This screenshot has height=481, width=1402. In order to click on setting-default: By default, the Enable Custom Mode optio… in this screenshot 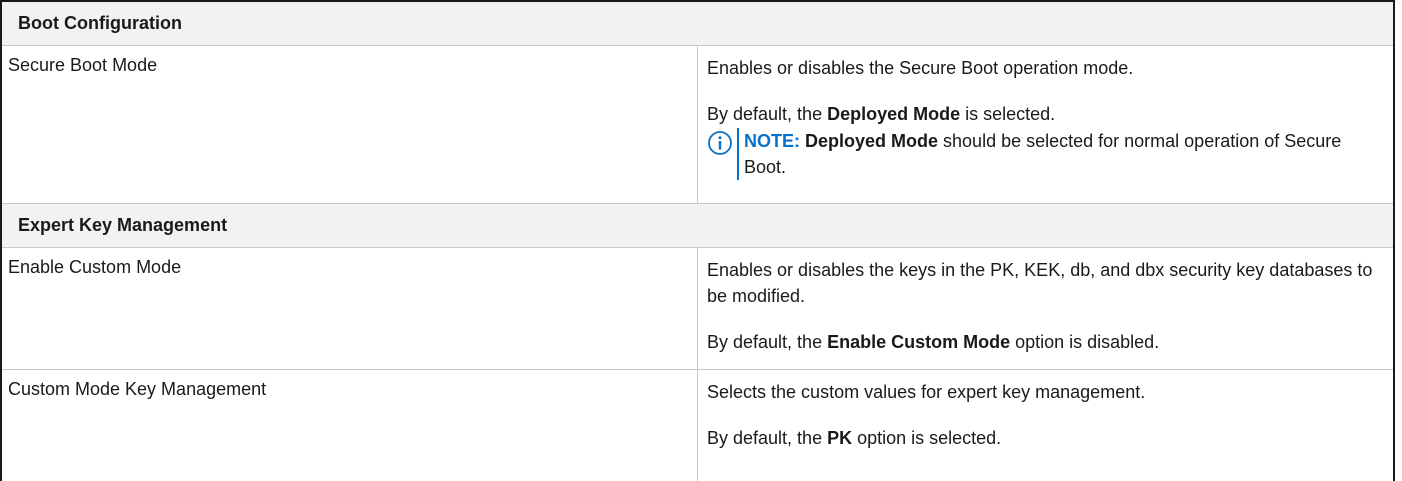, I will do `click(1044, 342)`.